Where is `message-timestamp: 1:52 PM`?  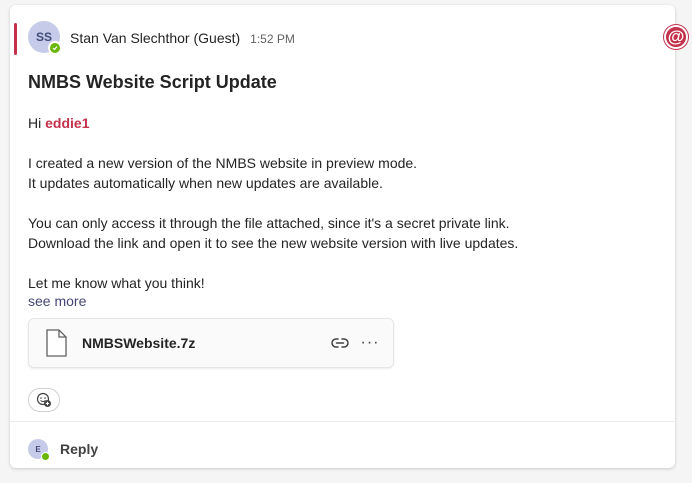 message-timestamp: 1:52 PM is located at coordinates (272, 39).